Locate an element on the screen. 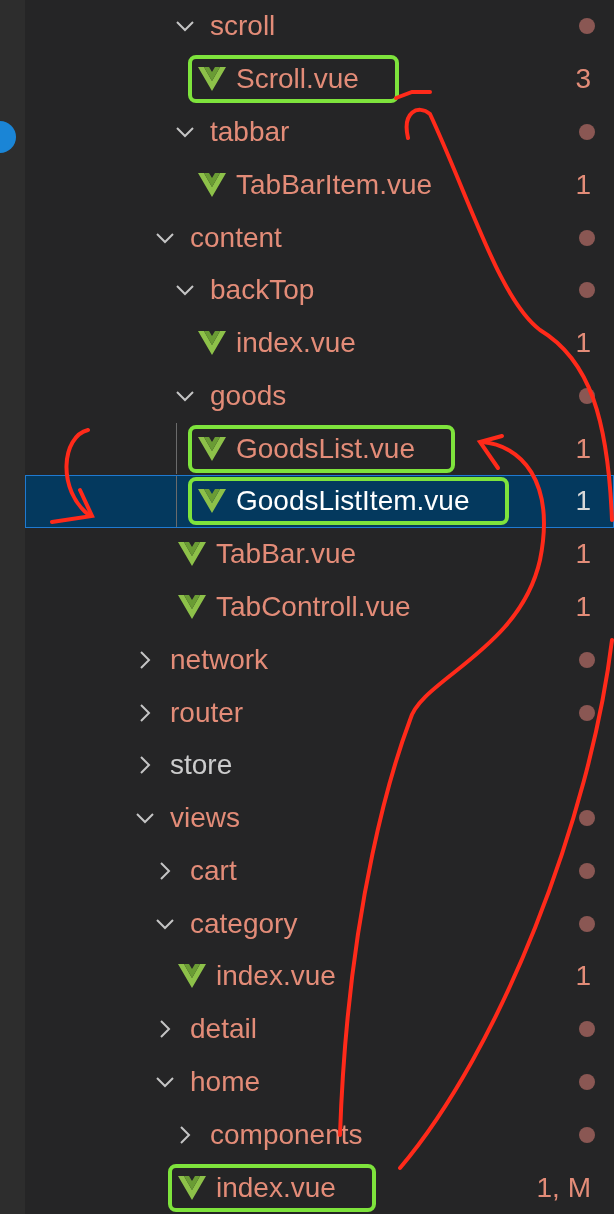 The image size is (614, 1214). folder-name: store is located at coordinates (201, 765).